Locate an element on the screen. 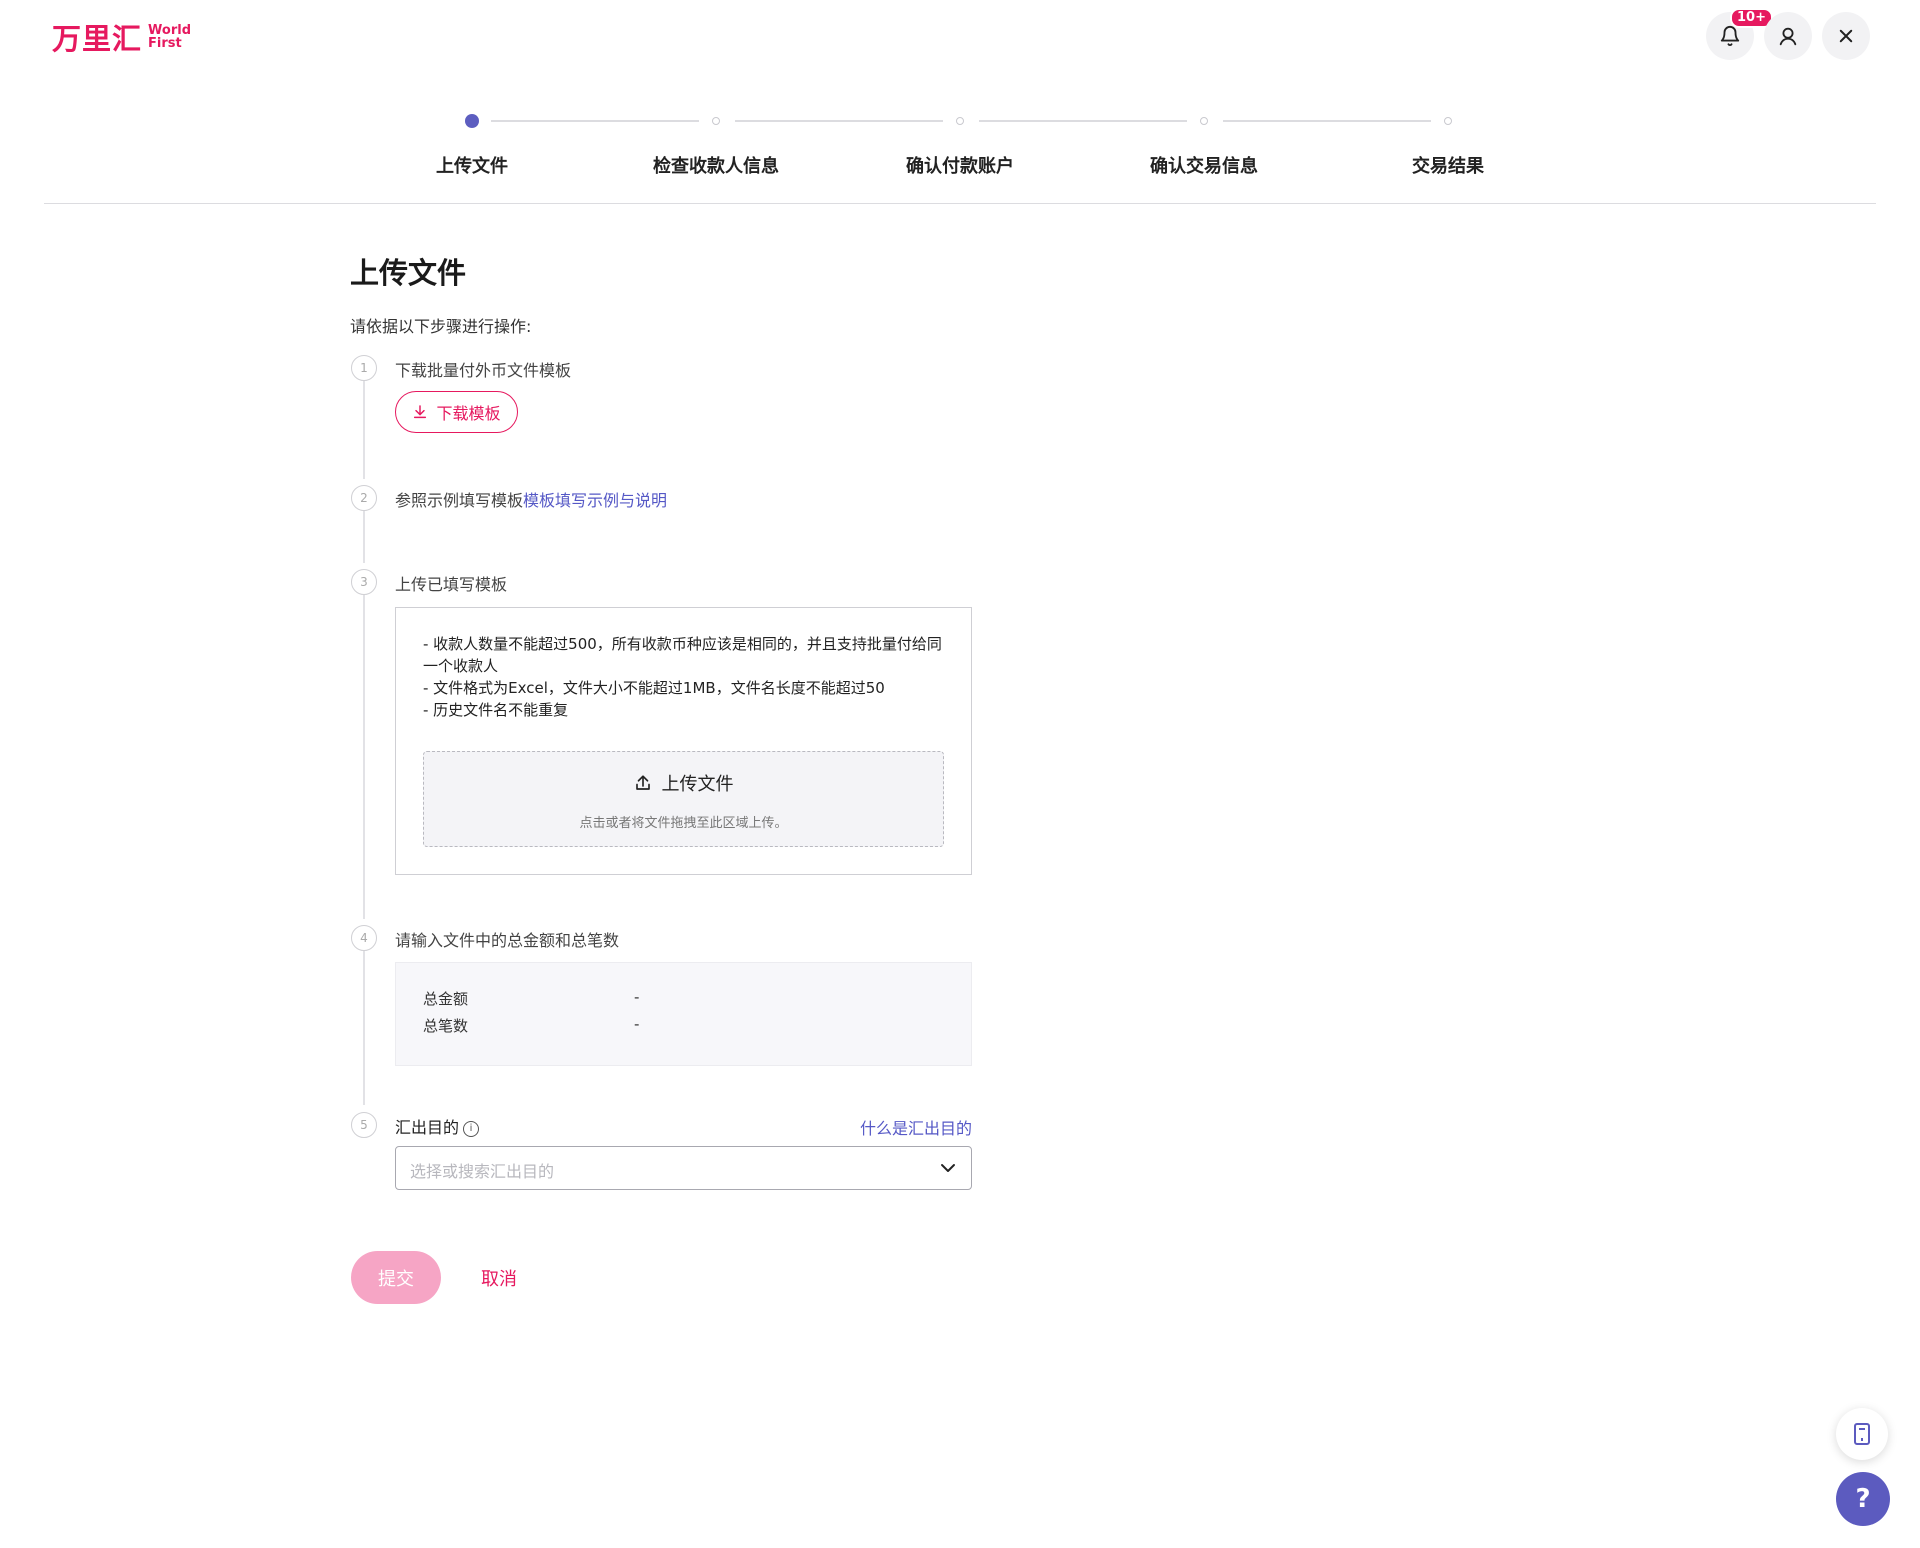 The height and width of the screenshot is (1548, 1920). upload-rule: - 文件格式为Excel，文件大小不能超过1MB，文件名长度不能超过50 is located at coordinates (654, 688).